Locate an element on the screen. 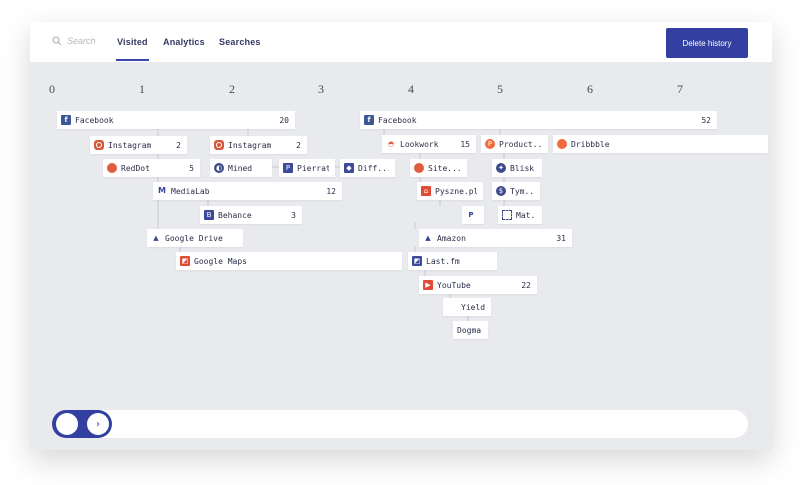 Image resolution: width=800 pixels, height=485 pixels. timeline-scroll-thumb: › is located at coordinates (82, 424).